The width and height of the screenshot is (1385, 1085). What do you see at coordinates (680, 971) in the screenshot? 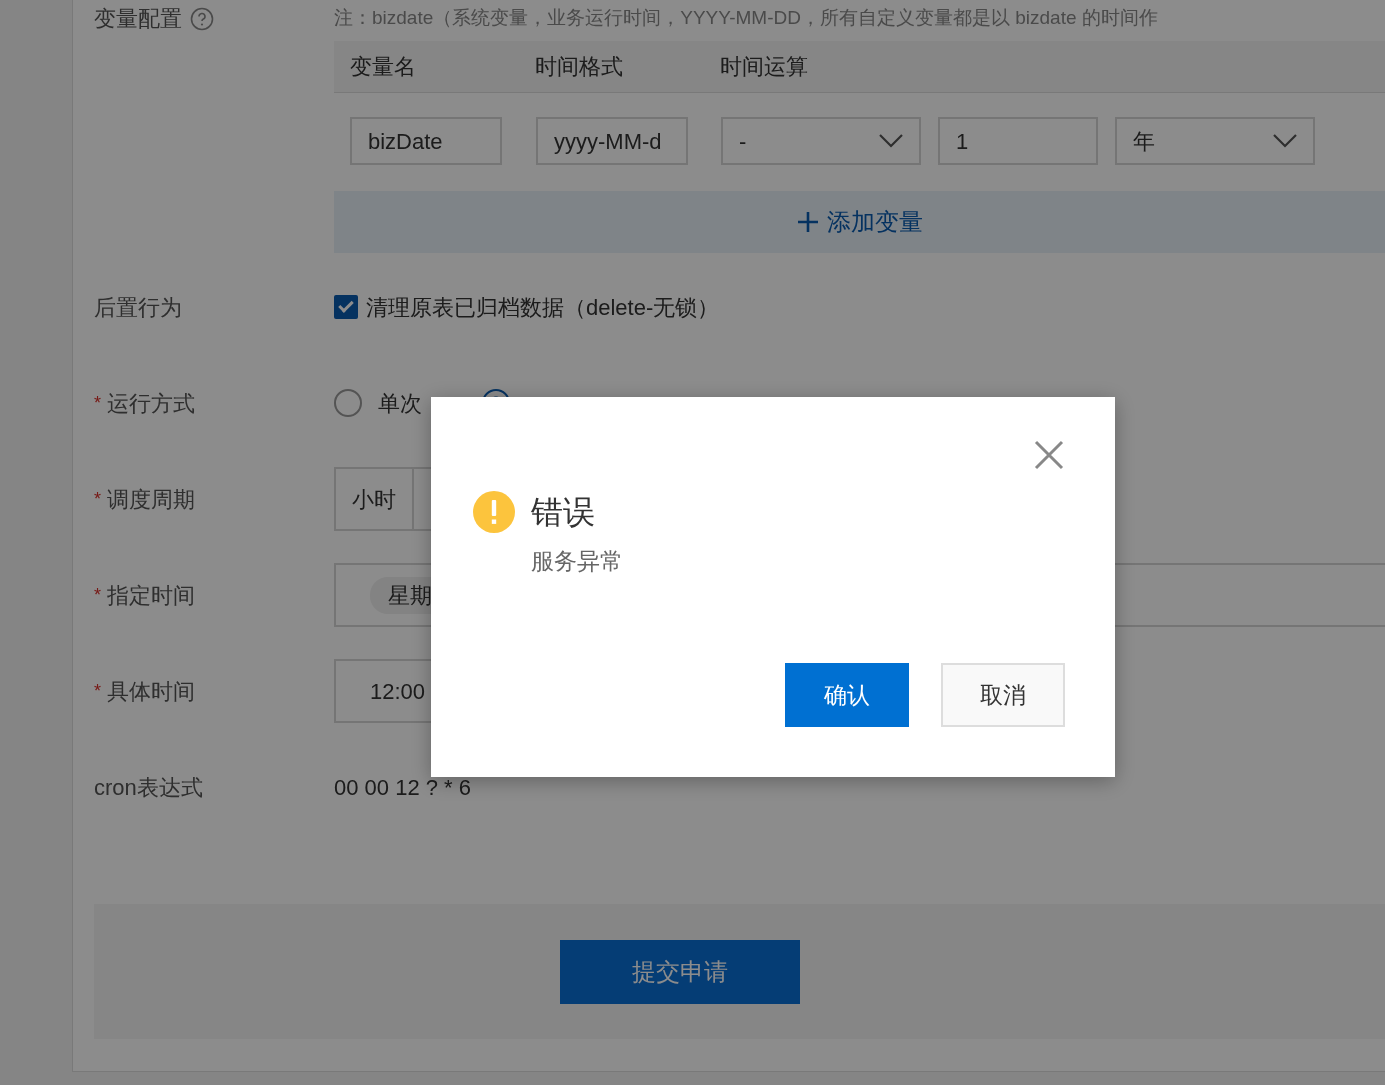
I see `submit-button: 提交申请` at bounding box center [680, 971].